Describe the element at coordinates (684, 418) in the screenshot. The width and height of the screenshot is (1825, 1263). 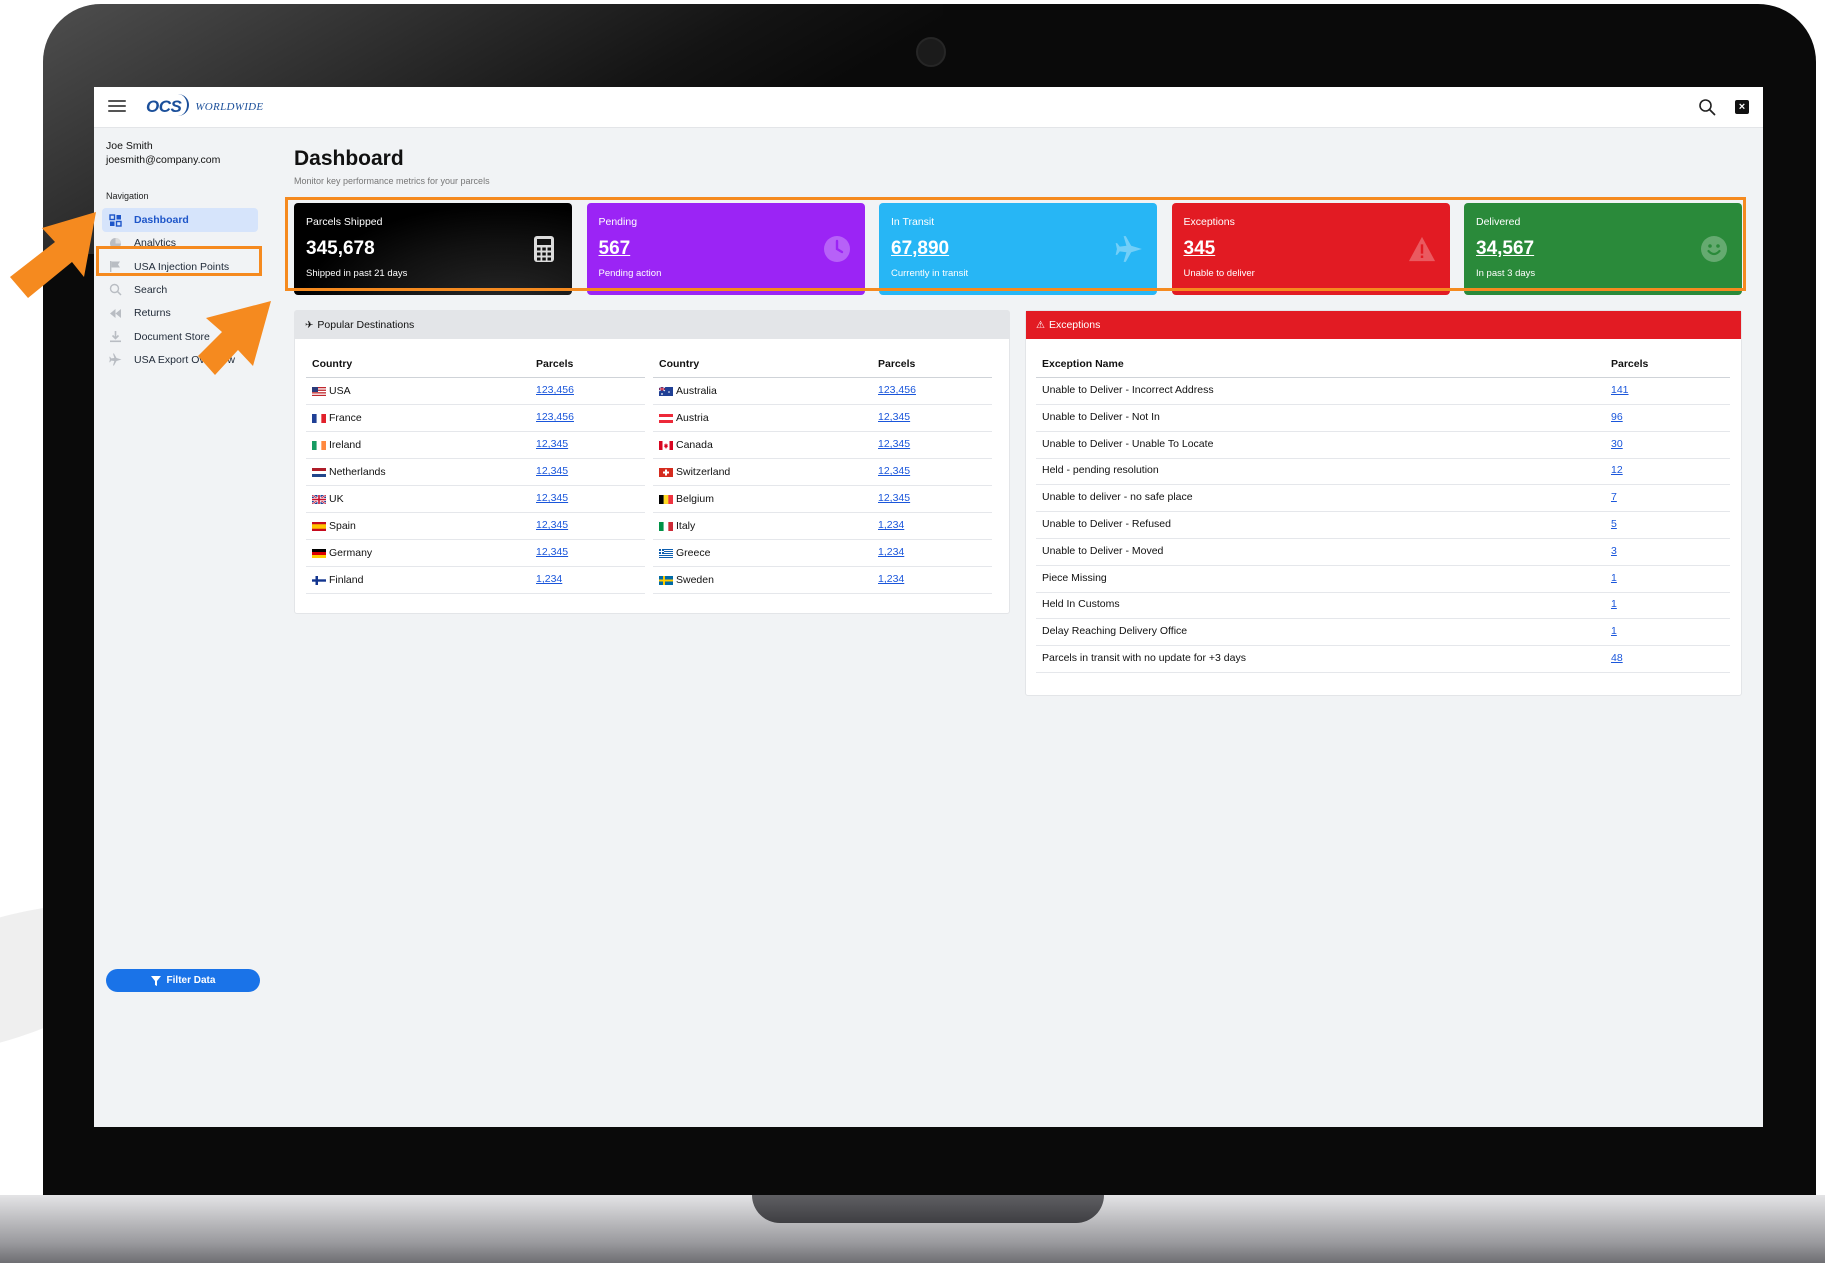
I see `destination-country: Austria` at that location.